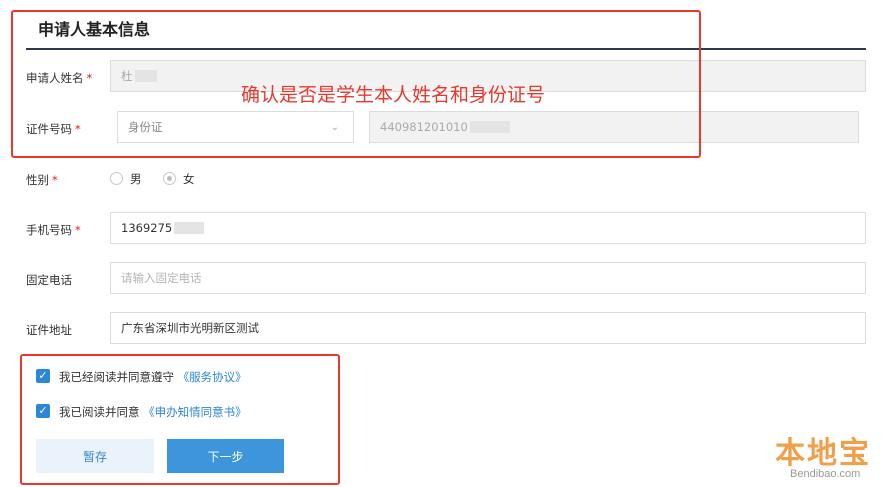  I want to click on gender-label: 性别 *, so click(42, 180).